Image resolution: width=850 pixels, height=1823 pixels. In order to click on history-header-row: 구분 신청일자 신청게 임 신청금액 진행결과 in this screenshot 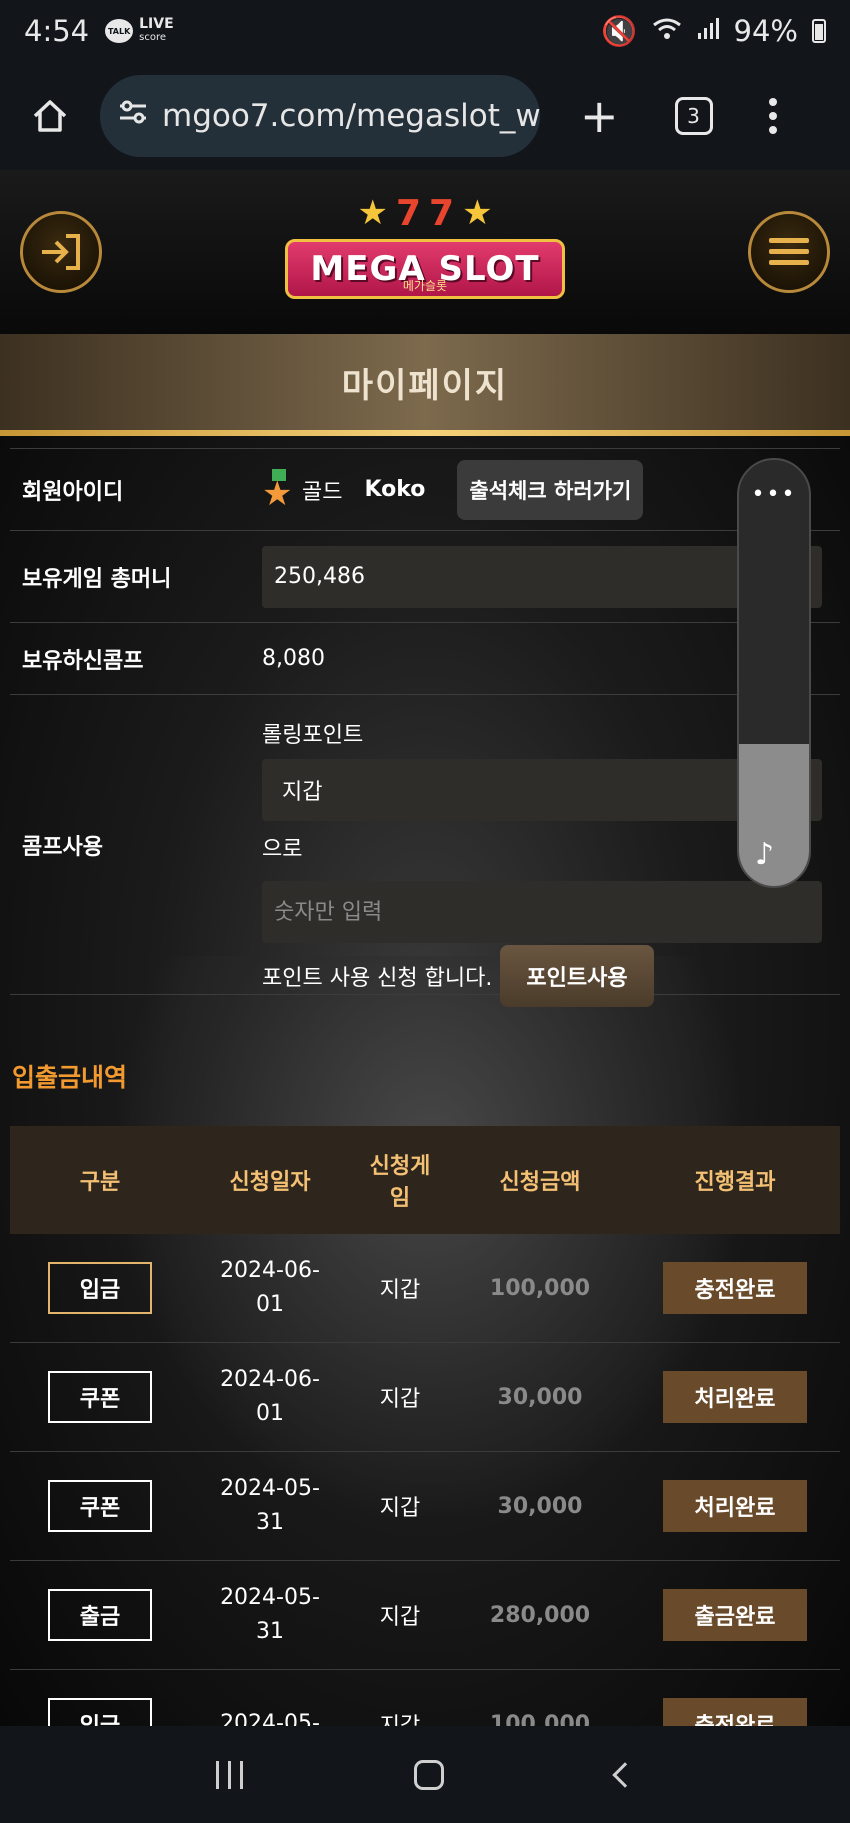, I will do `click(425, 1180)`.